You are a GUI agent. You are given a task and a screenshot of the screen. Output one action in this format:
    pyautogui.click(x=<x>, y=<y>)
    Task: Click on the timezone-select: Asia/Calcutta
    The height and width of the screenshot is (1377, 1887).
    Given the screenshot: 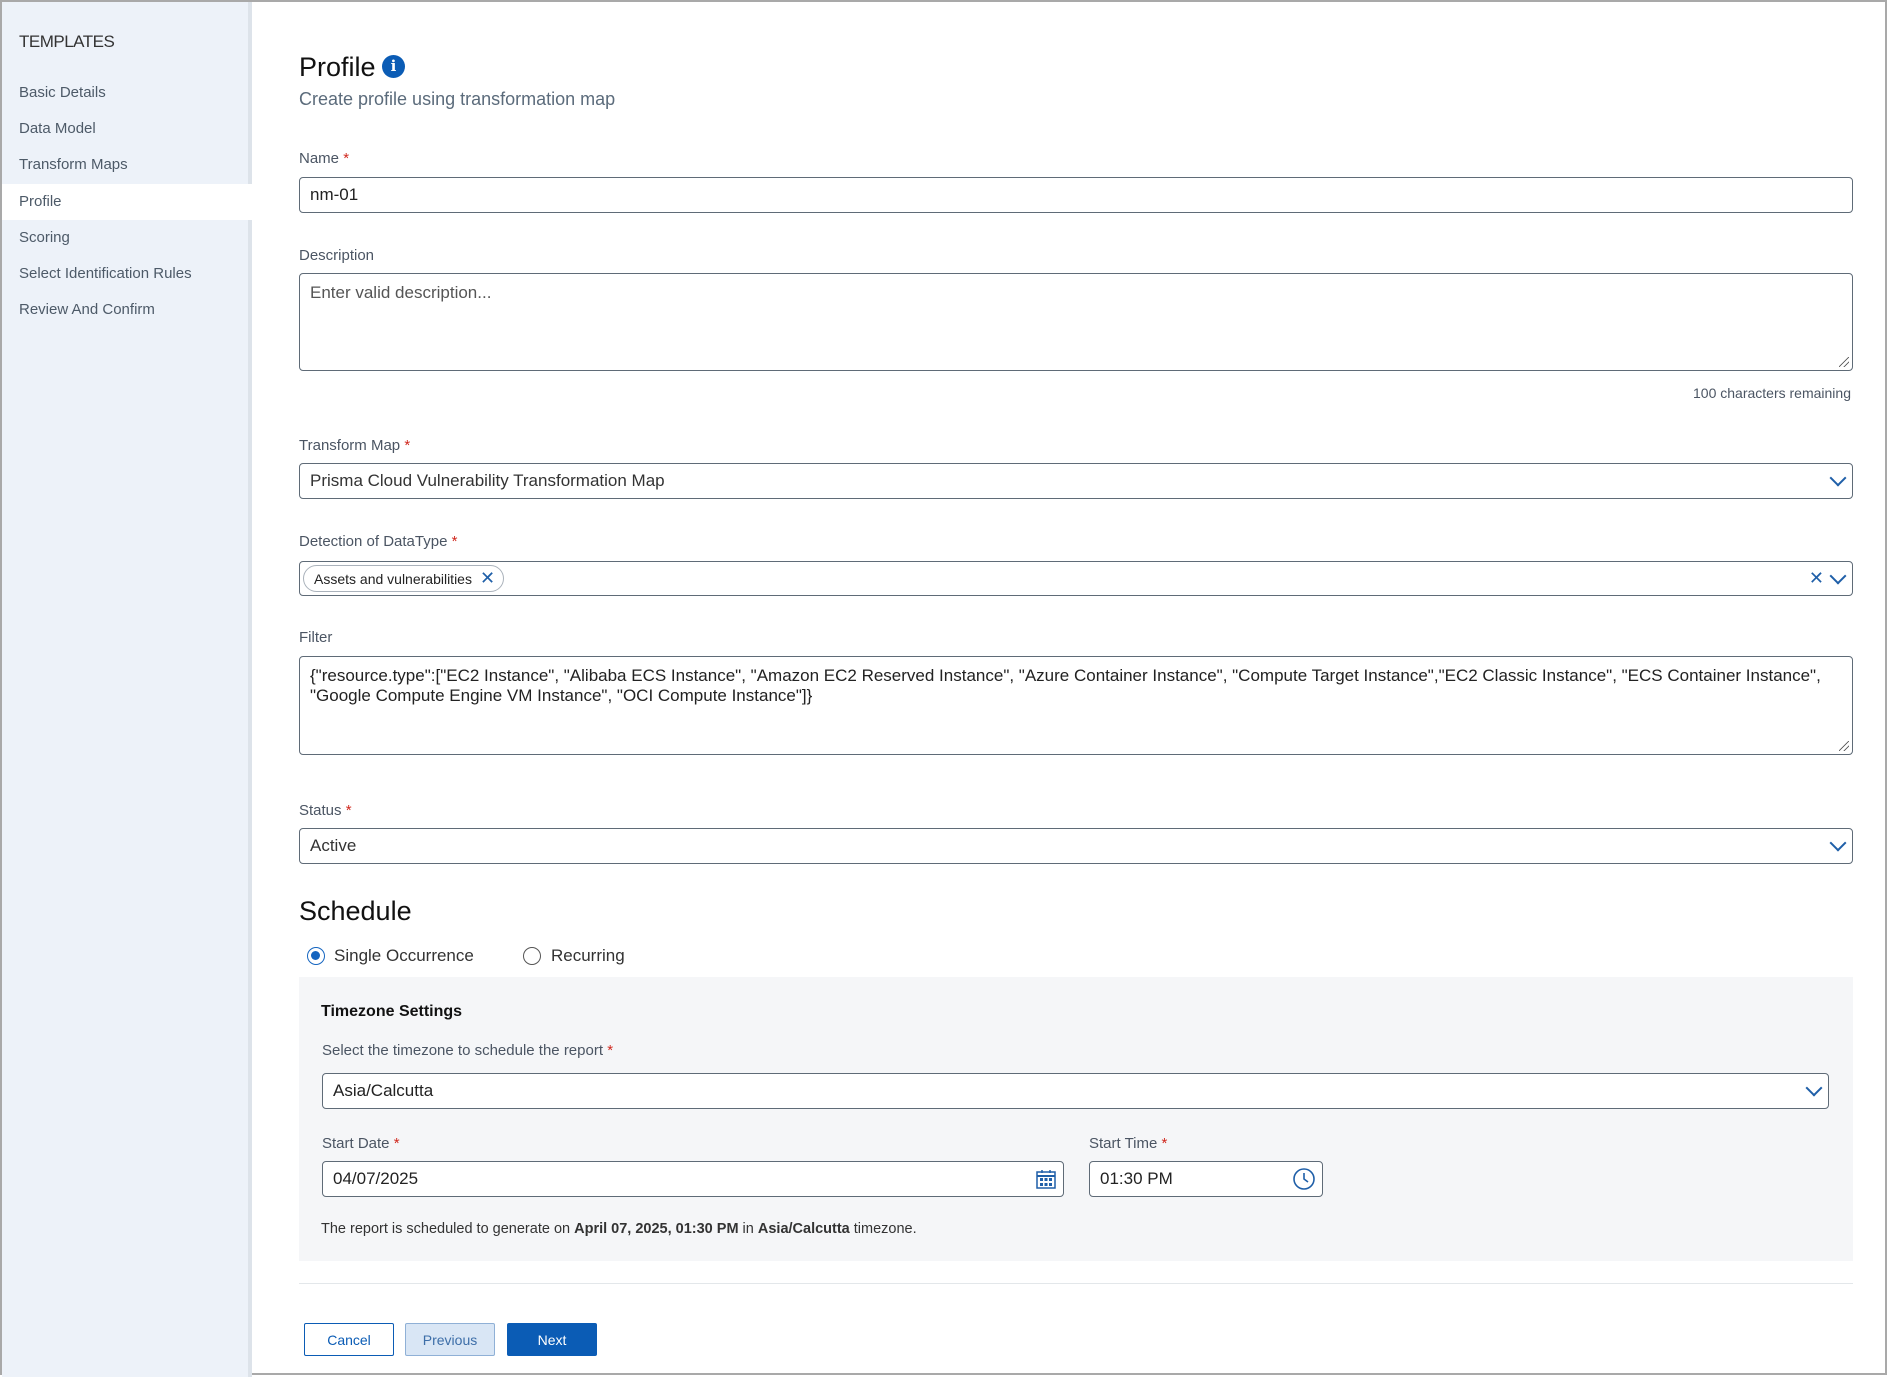 What is the action you would take?
    pyautogui.click(x=1075, y=1091)
    